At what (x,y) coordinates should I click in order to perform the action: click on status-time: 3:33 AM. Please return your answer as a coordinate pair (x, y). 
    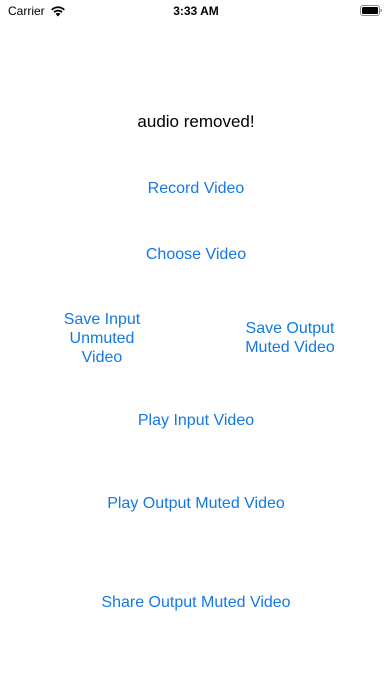
    Looking at the image, I should click on (196, 11).